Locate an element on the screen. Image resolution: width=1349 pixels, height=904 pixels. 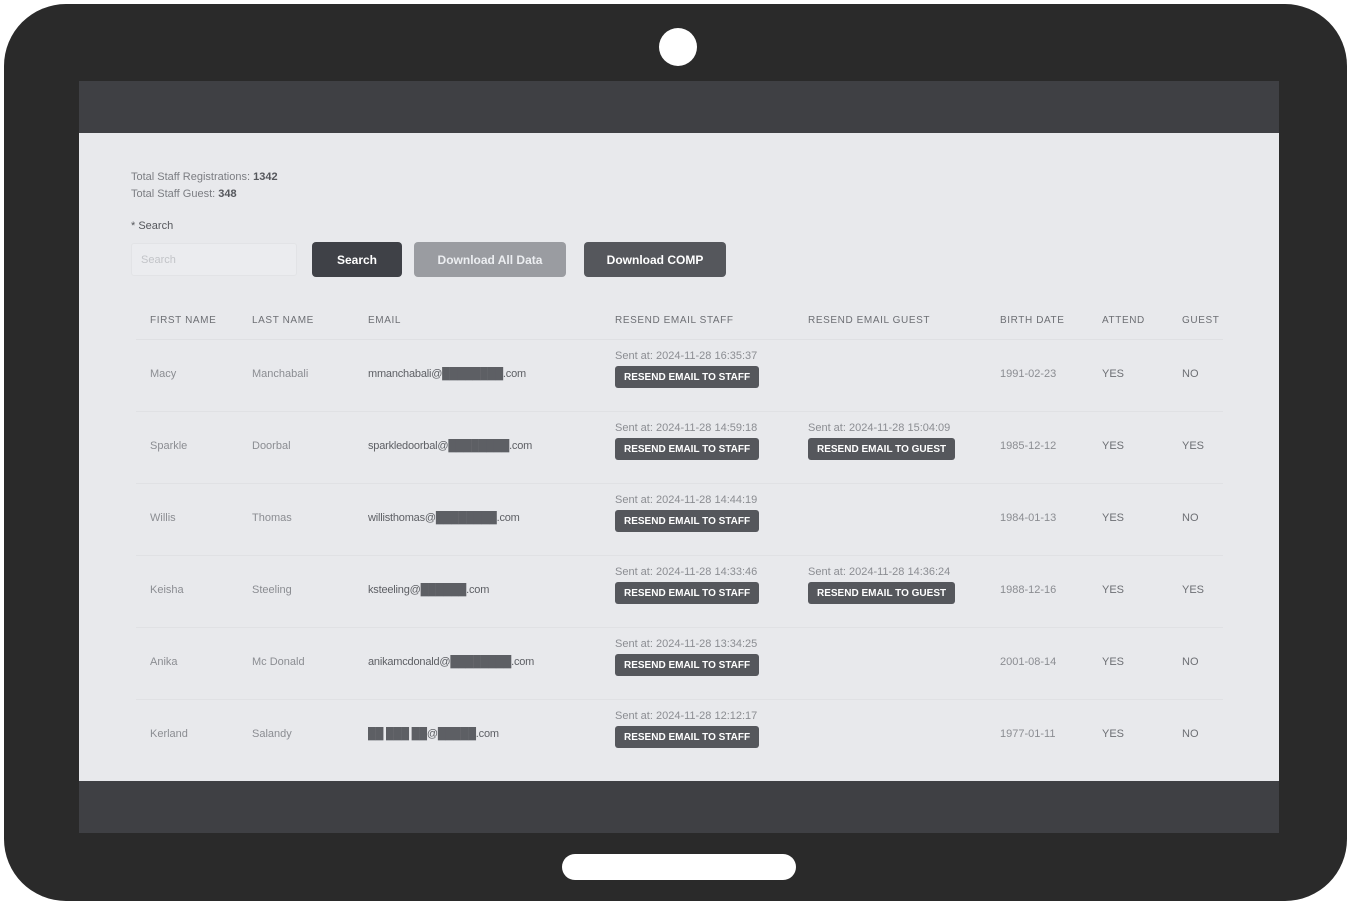
email-cell: mmanchabali@████████.com is located at coordinates (447, 374).